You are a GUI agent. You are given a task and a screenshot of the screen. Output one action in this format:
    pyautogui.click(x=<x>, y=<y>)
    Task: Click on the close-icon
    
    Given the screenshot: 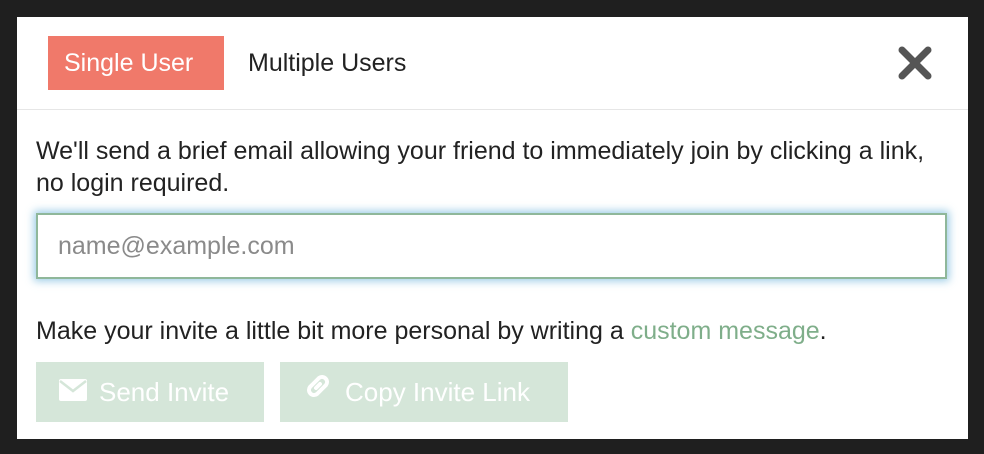 What is the action you would take?
    pyautogui.click(x=915, y=63)
    